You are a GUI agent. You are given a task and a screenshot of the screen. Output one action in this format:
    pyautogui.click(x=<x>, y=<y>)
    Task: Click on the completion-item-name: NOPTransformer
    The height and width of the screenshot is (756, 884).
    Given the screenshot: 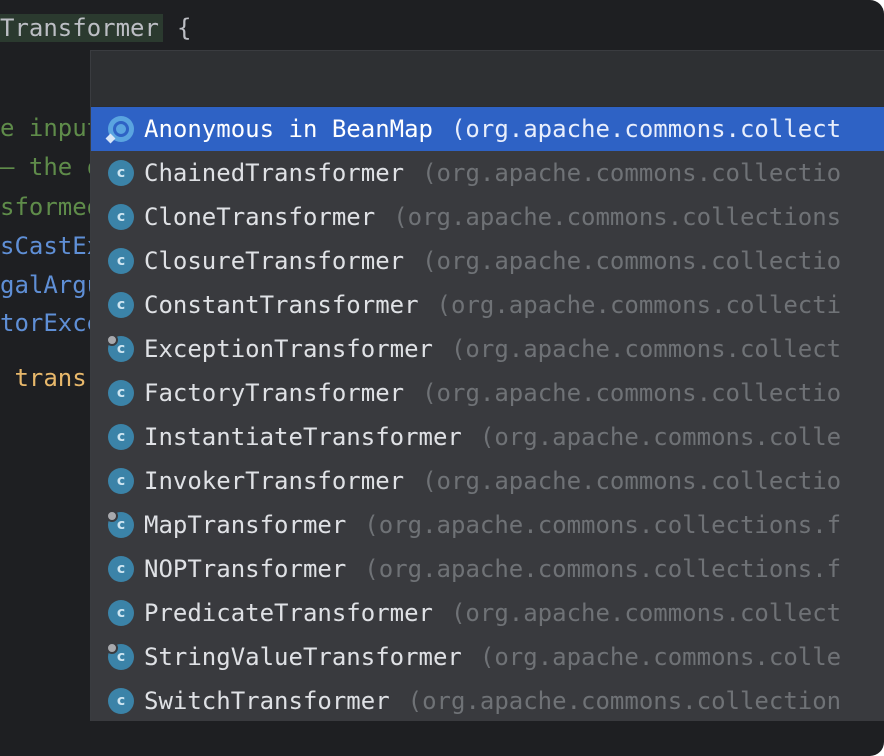 What is the action you would take?
    pyautogui.click(x=245, y=569)
    